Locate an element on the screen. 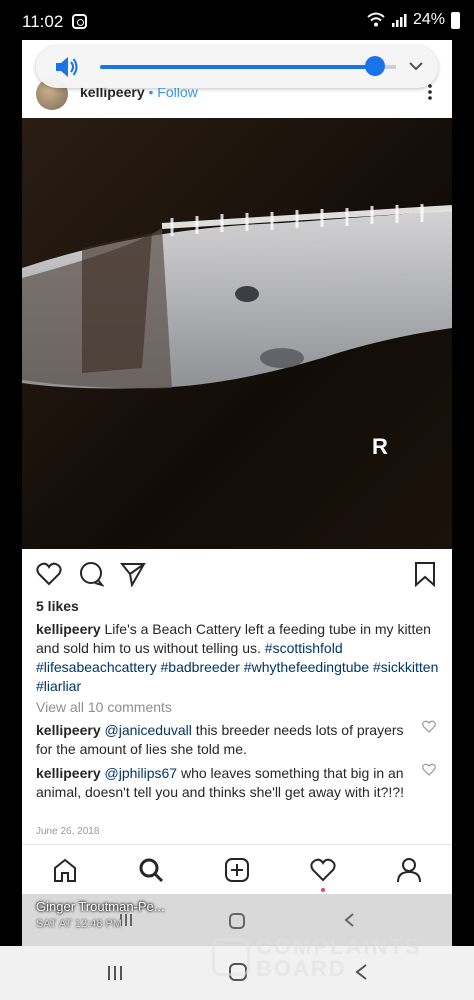  volume-panel is located at coordinates (237, 67).